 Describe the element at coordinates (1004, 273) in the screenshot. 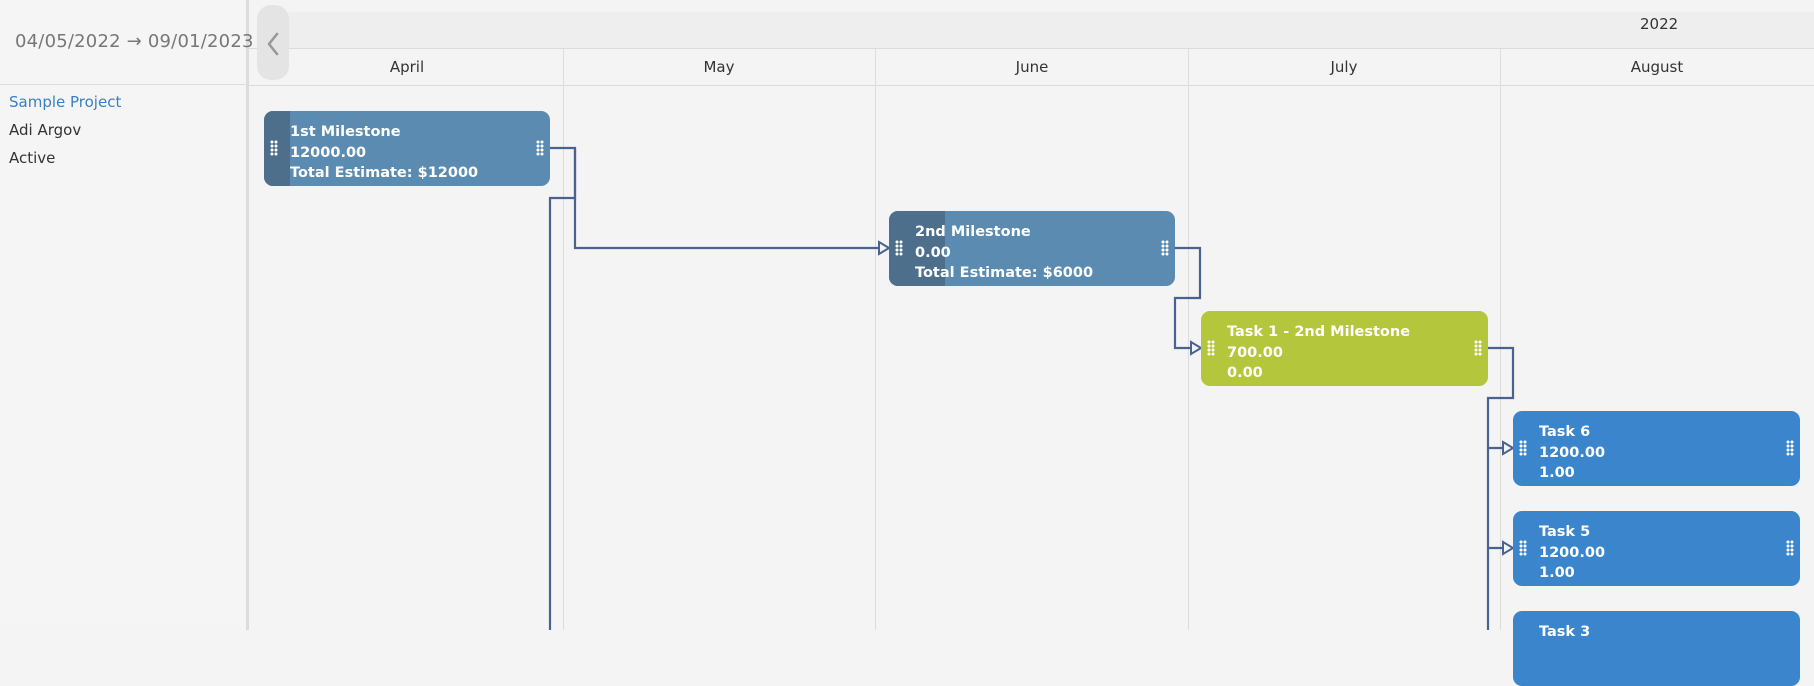

I see `bar-estimate: Total Estimate: $6000` at that location.